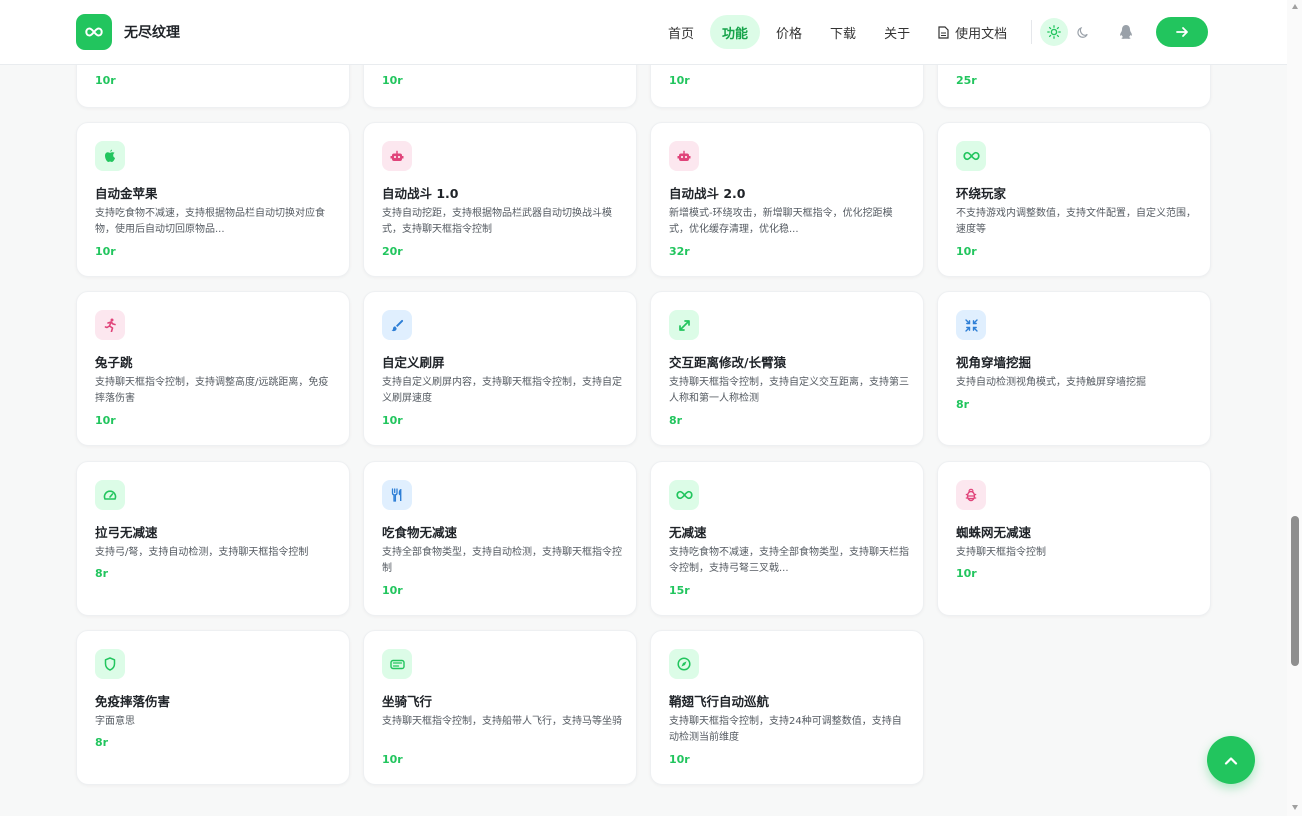 The width and height of the screenshot is (1302, 816). What do you see at coordinates (679, 590) in the screenshot?
I see `card-price: 15r` at bounding box center [679, 590].